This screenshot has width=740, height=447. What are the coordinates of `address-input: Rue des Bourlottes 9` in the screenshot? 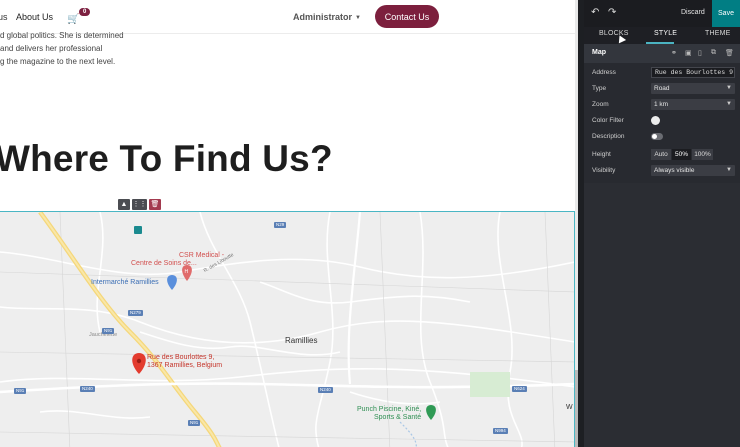 It's located at (693, 72).